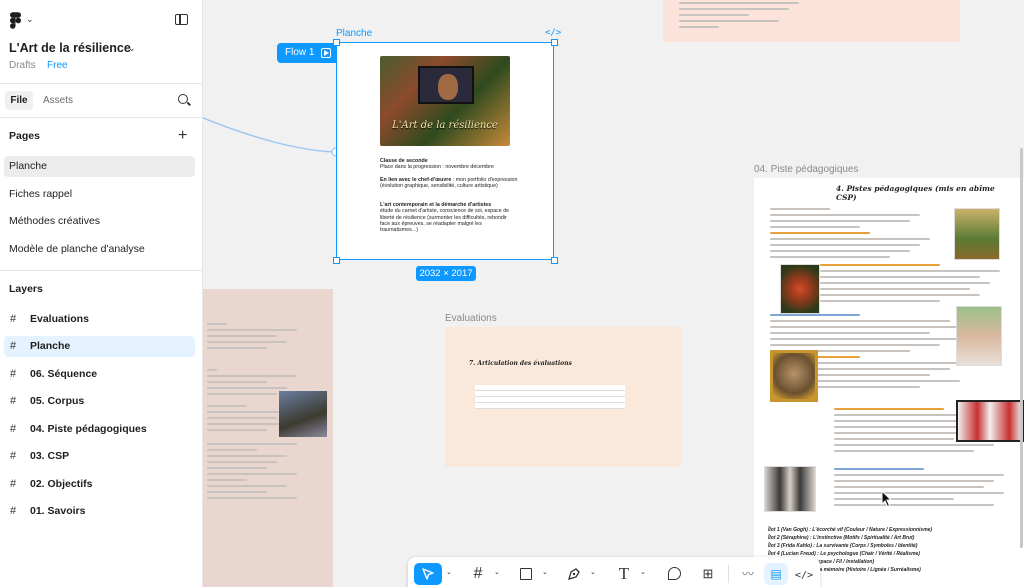 The width and height of the screenshot is (1024, 587). Describe the element at coordinates (794, 376) in the screenshot. I see `painting-lucian-freud` at that location.